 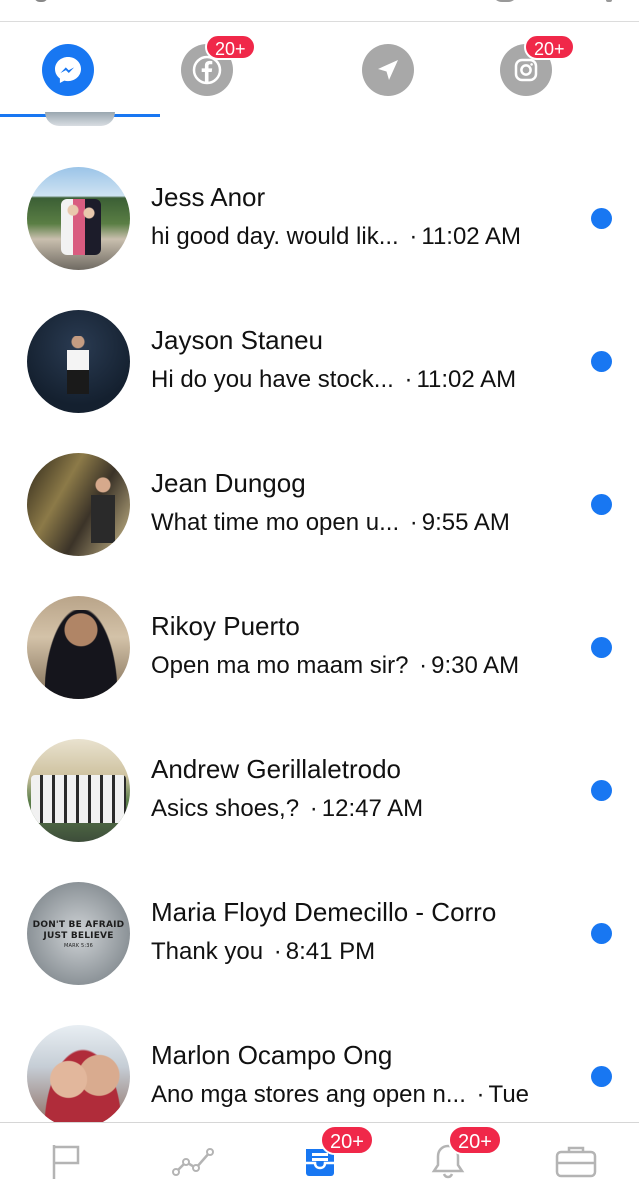 I want to click on partial-avatar, so click(x=80, y=119).